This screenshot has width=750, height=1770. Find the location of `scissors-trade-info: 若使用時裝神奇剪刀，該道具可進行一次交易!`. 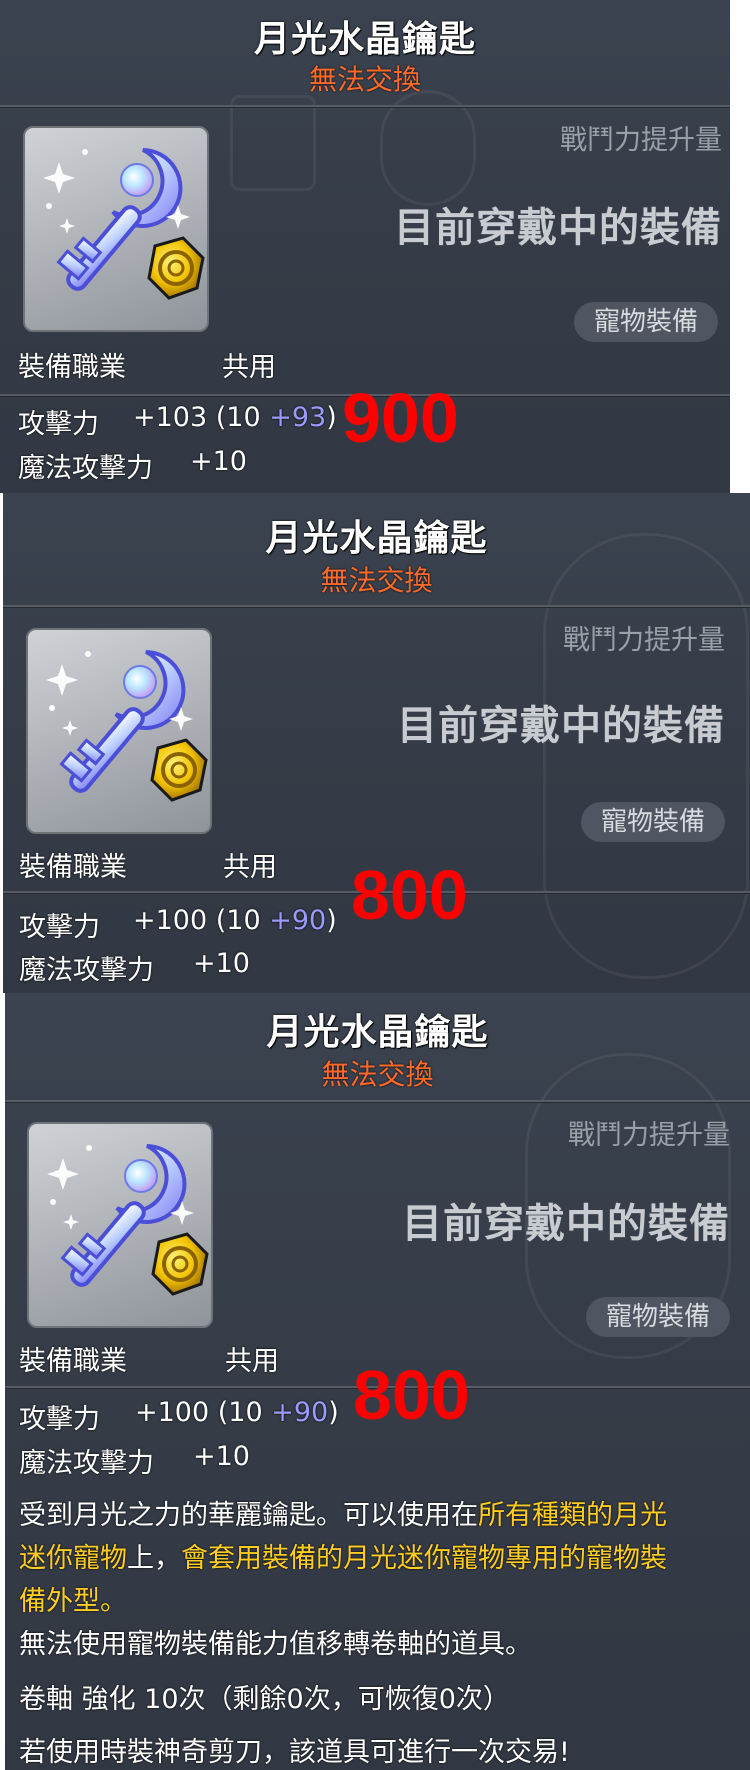

scissors-trade-info: 若使用時裝神奇剪刀，該道具可進行一次交易! is located at coordinates (294, 1752).